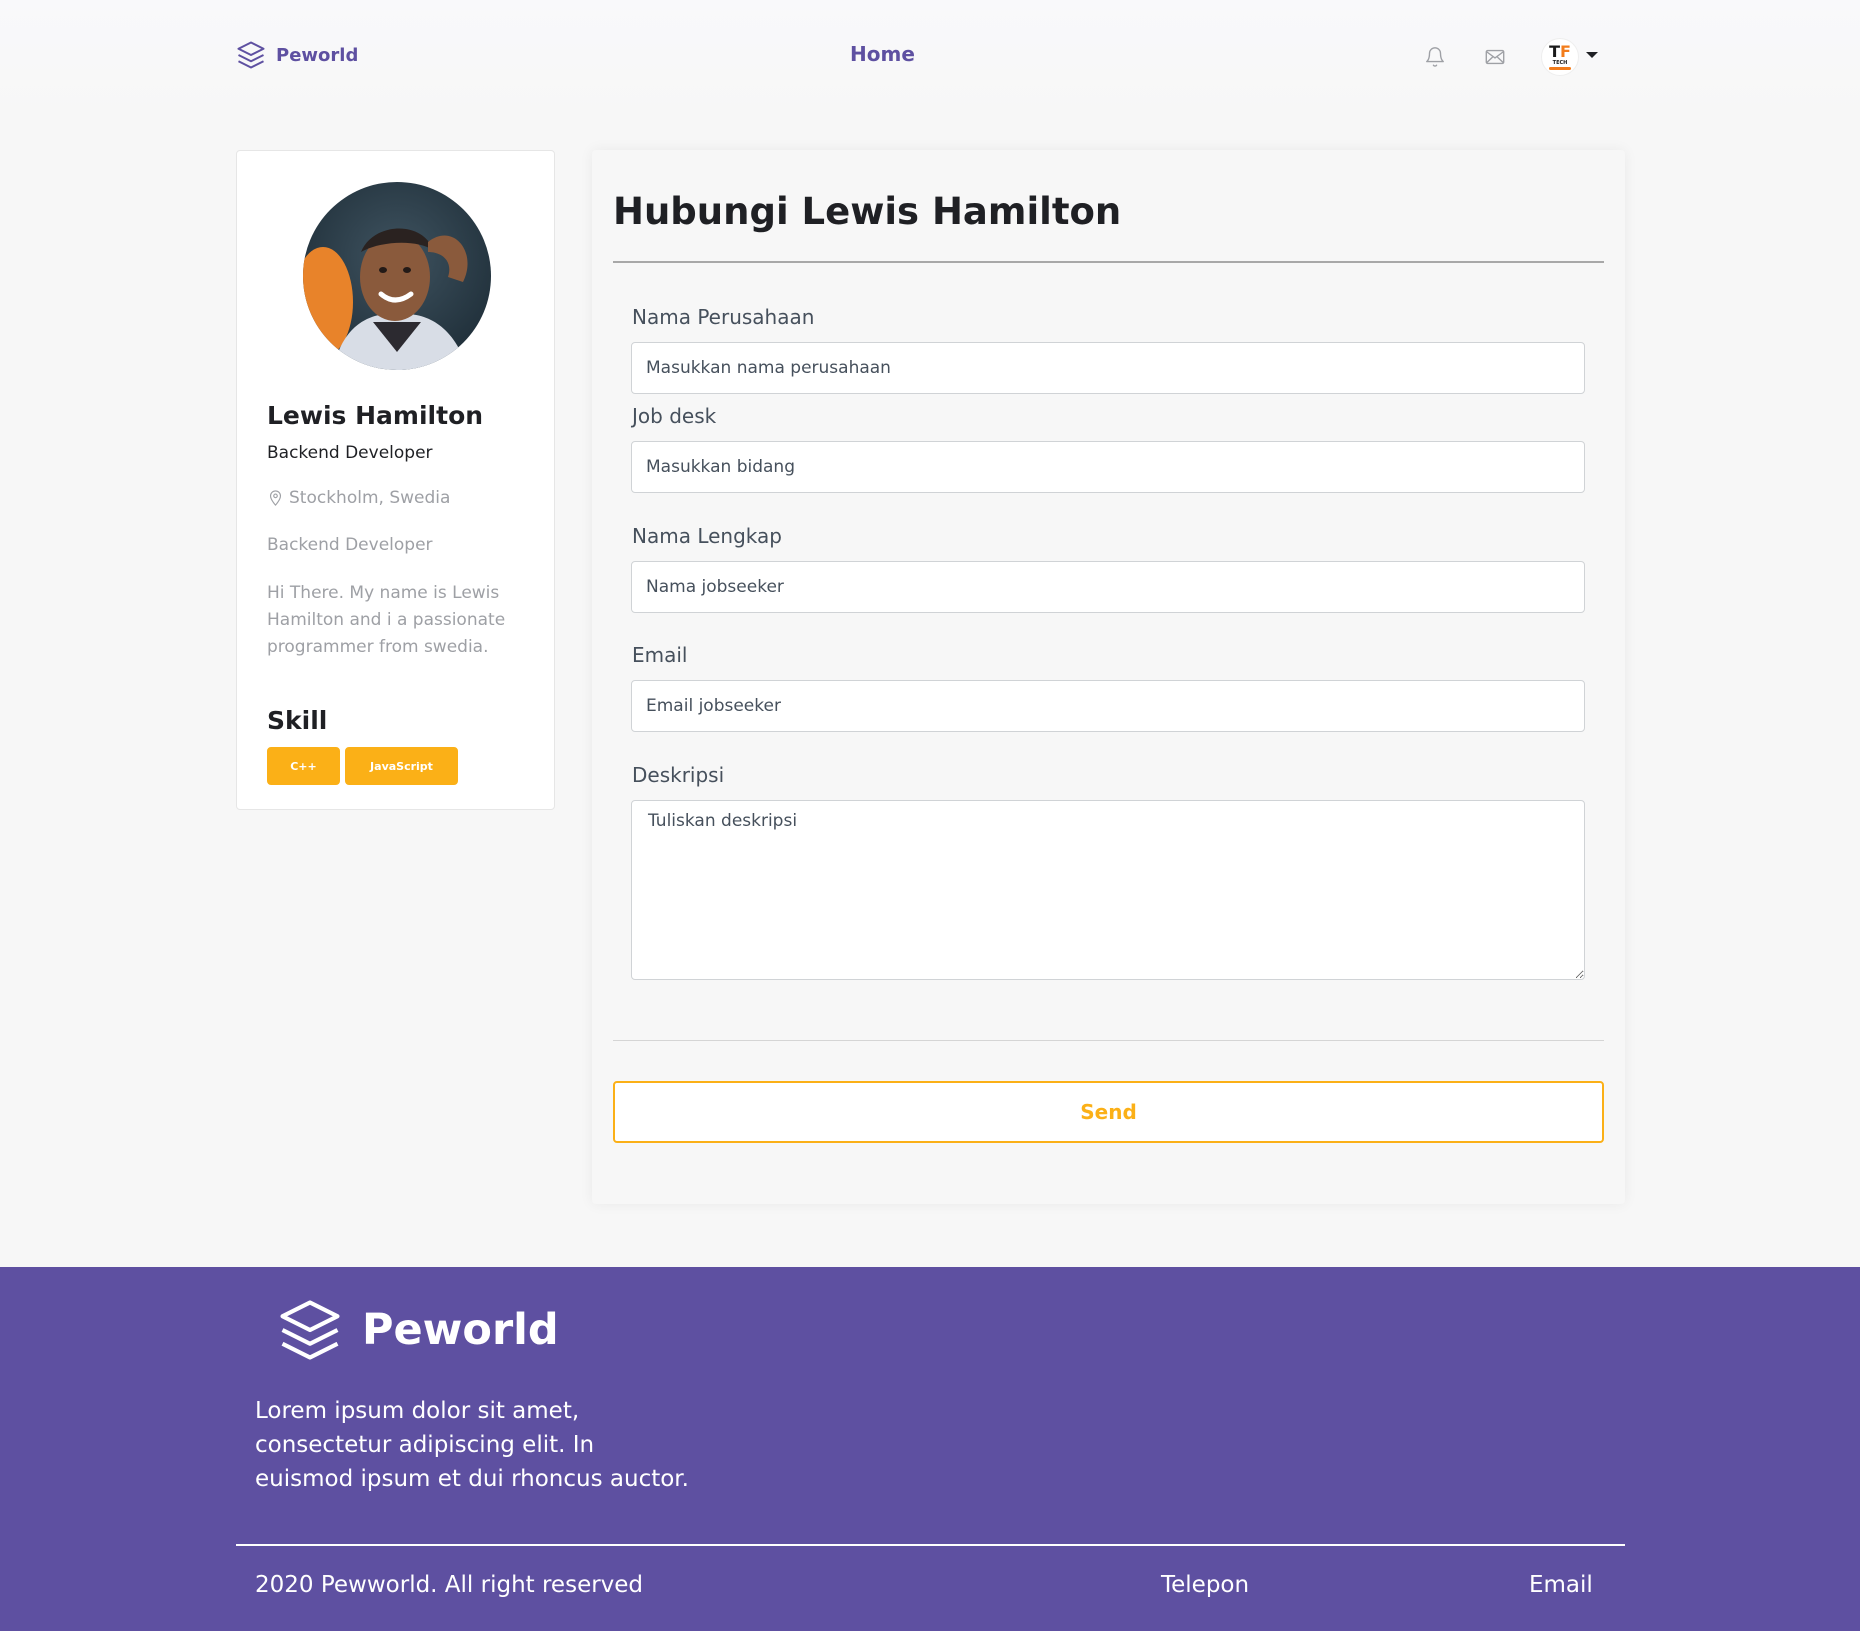  I want to click on fullname-label: Nama Lengkap, so click(707, 536).